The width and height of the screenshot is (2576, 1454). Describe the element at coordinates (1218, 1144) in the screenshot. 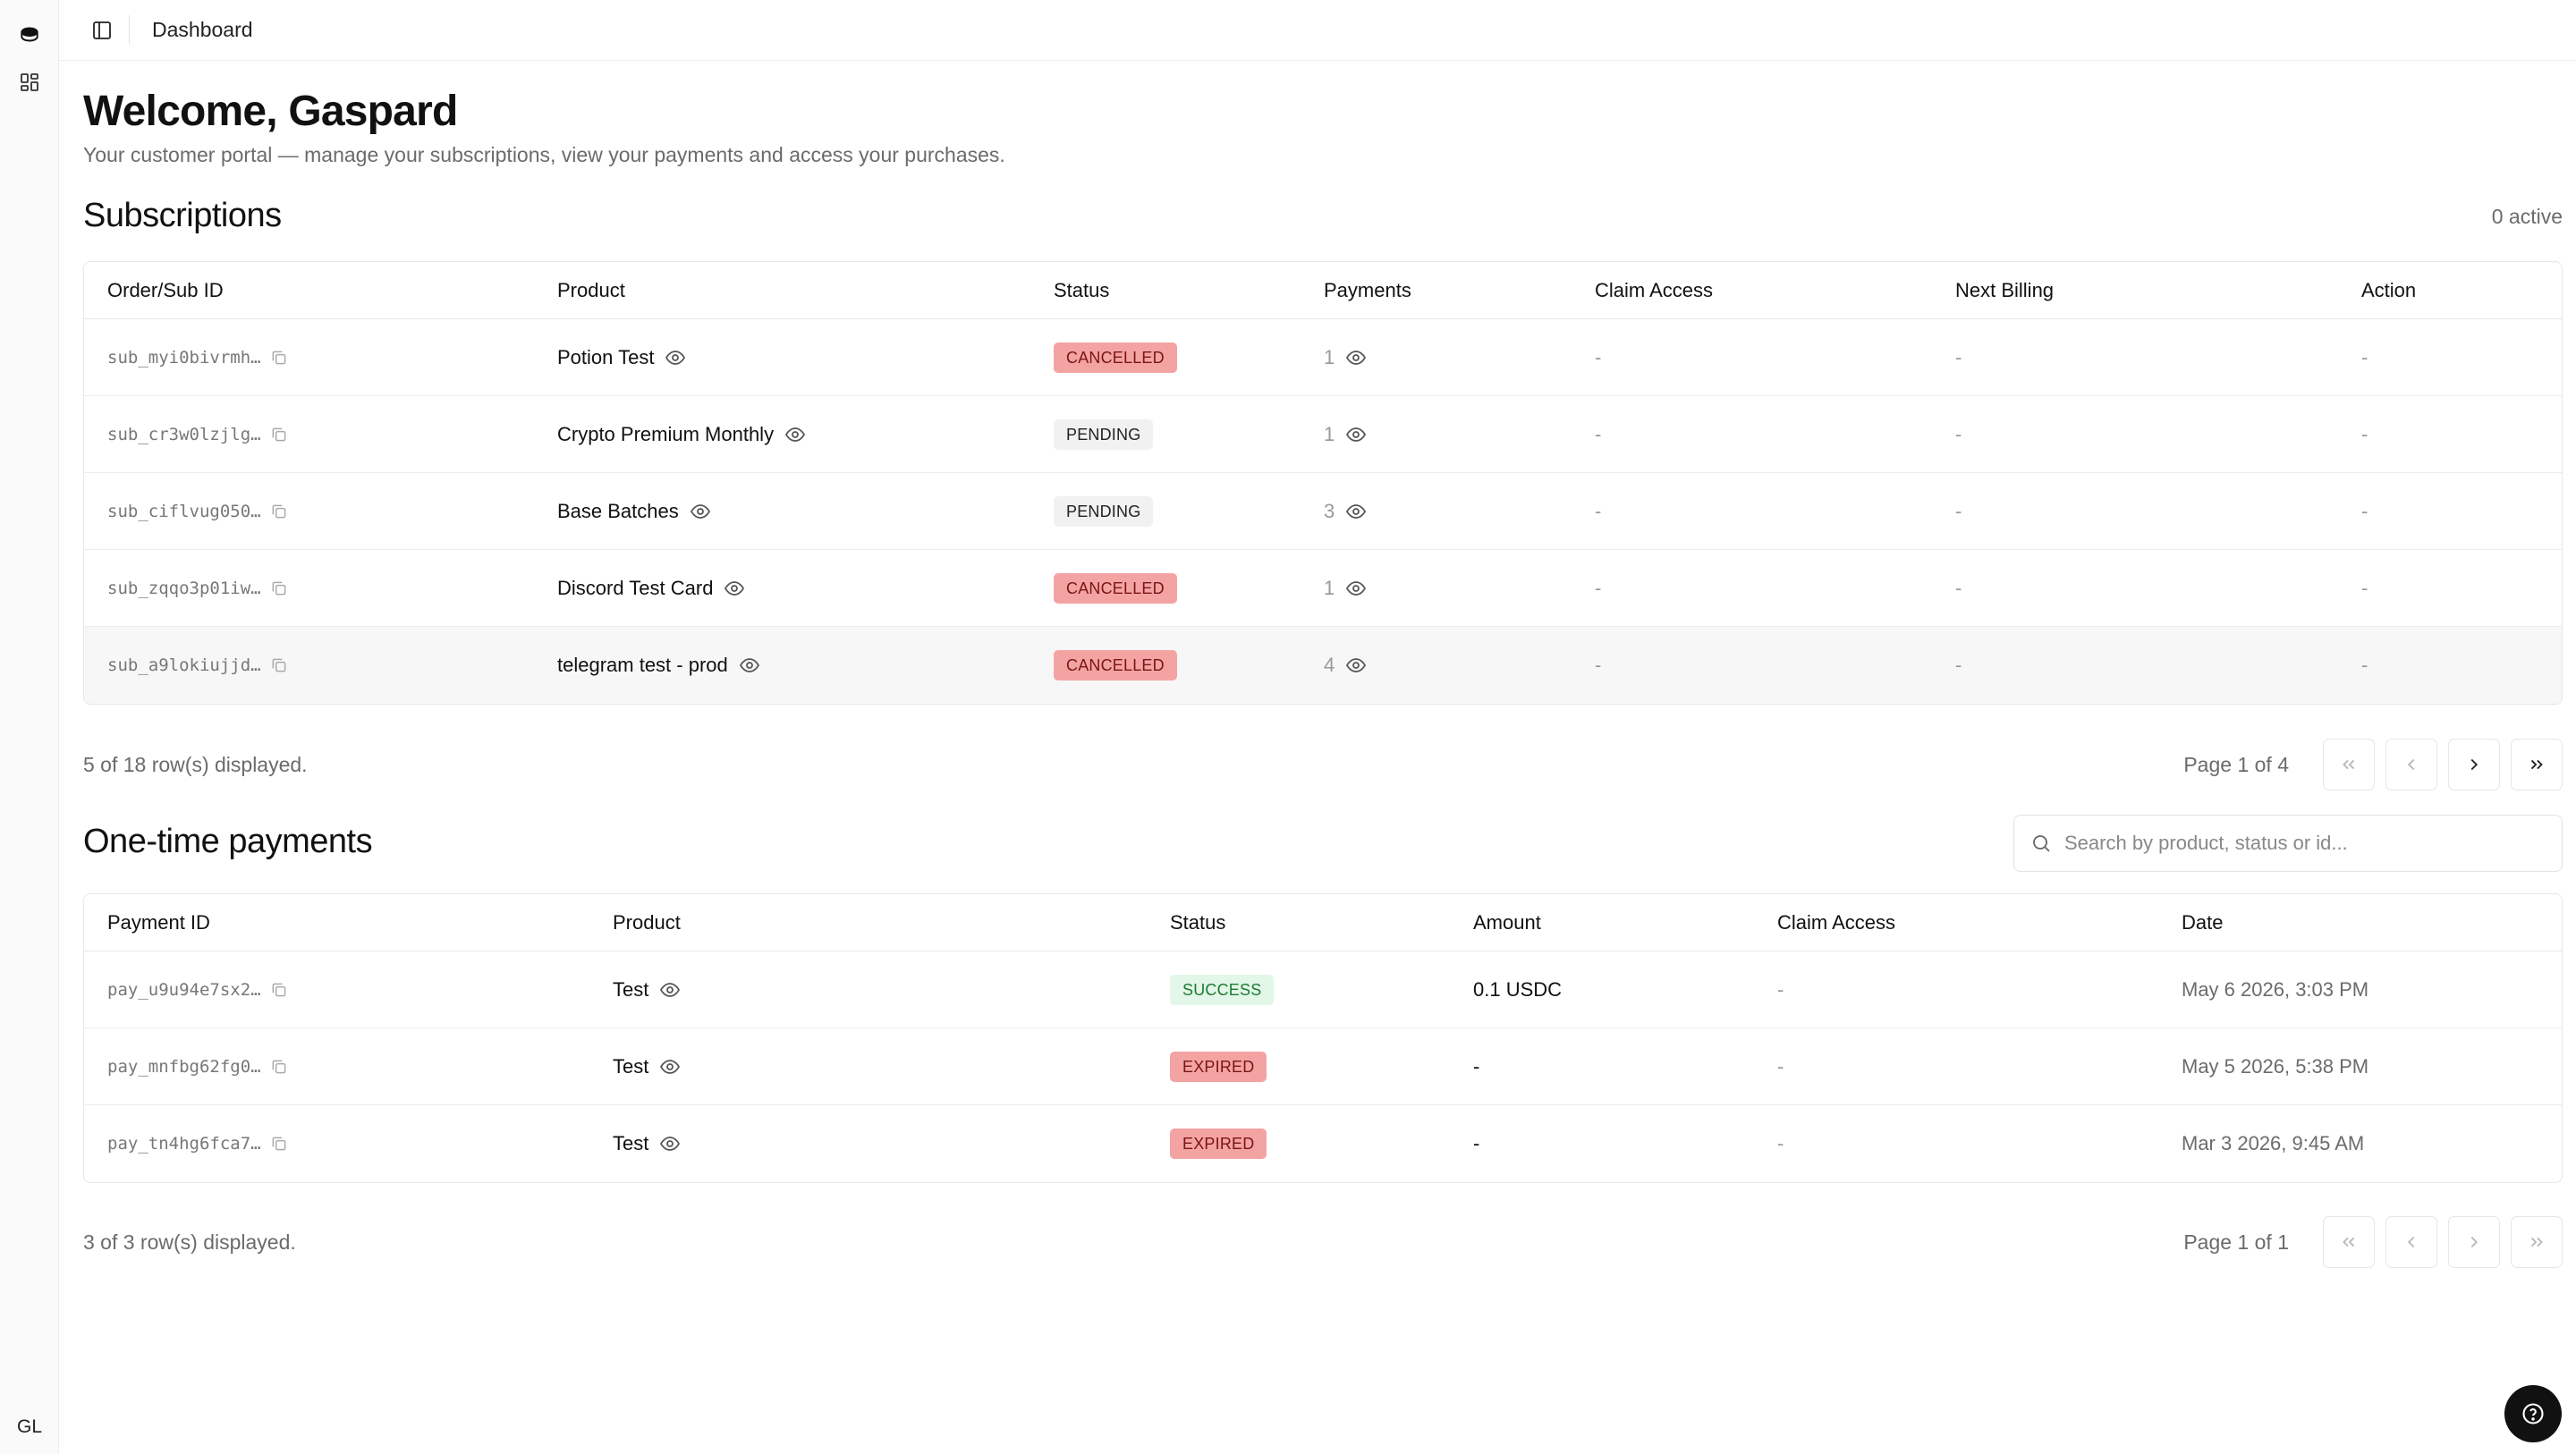

I see `status-badge: EXPIRED` at that location.